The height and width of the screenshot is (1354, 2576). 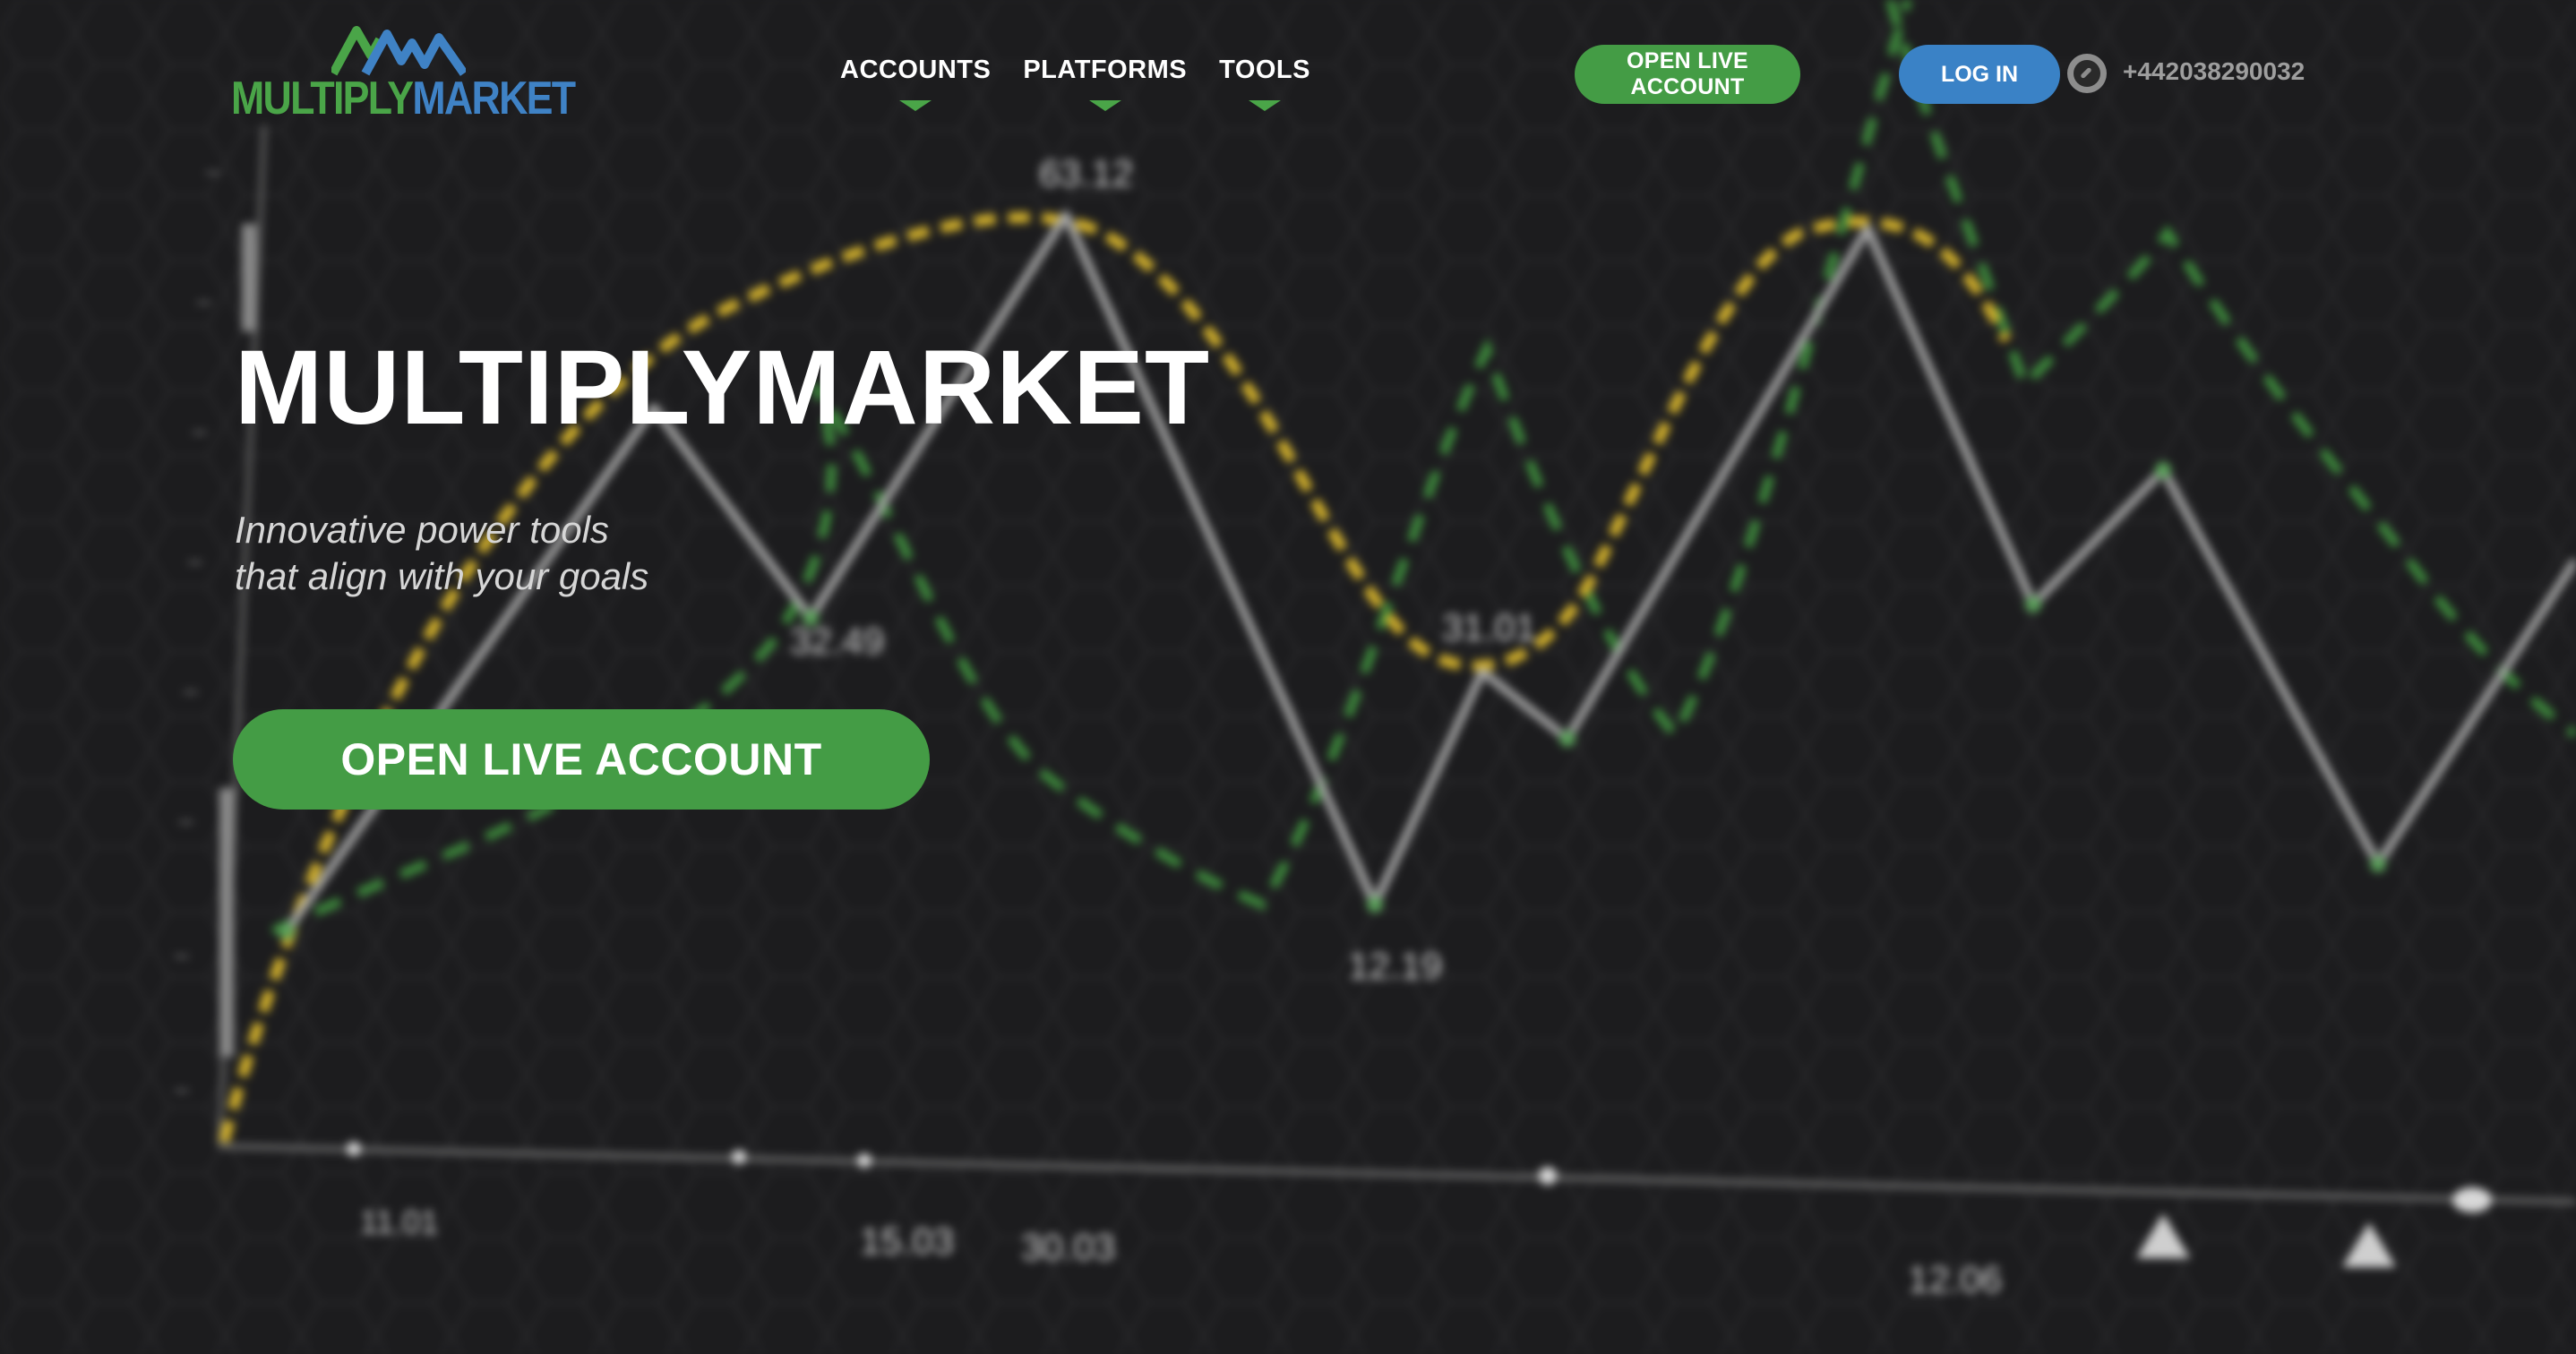 What do you see at coordinates (442, 576) in the screenshot?
I see `hero-subtitle-line2: that align with your goals` at bounding box center [442, 576].